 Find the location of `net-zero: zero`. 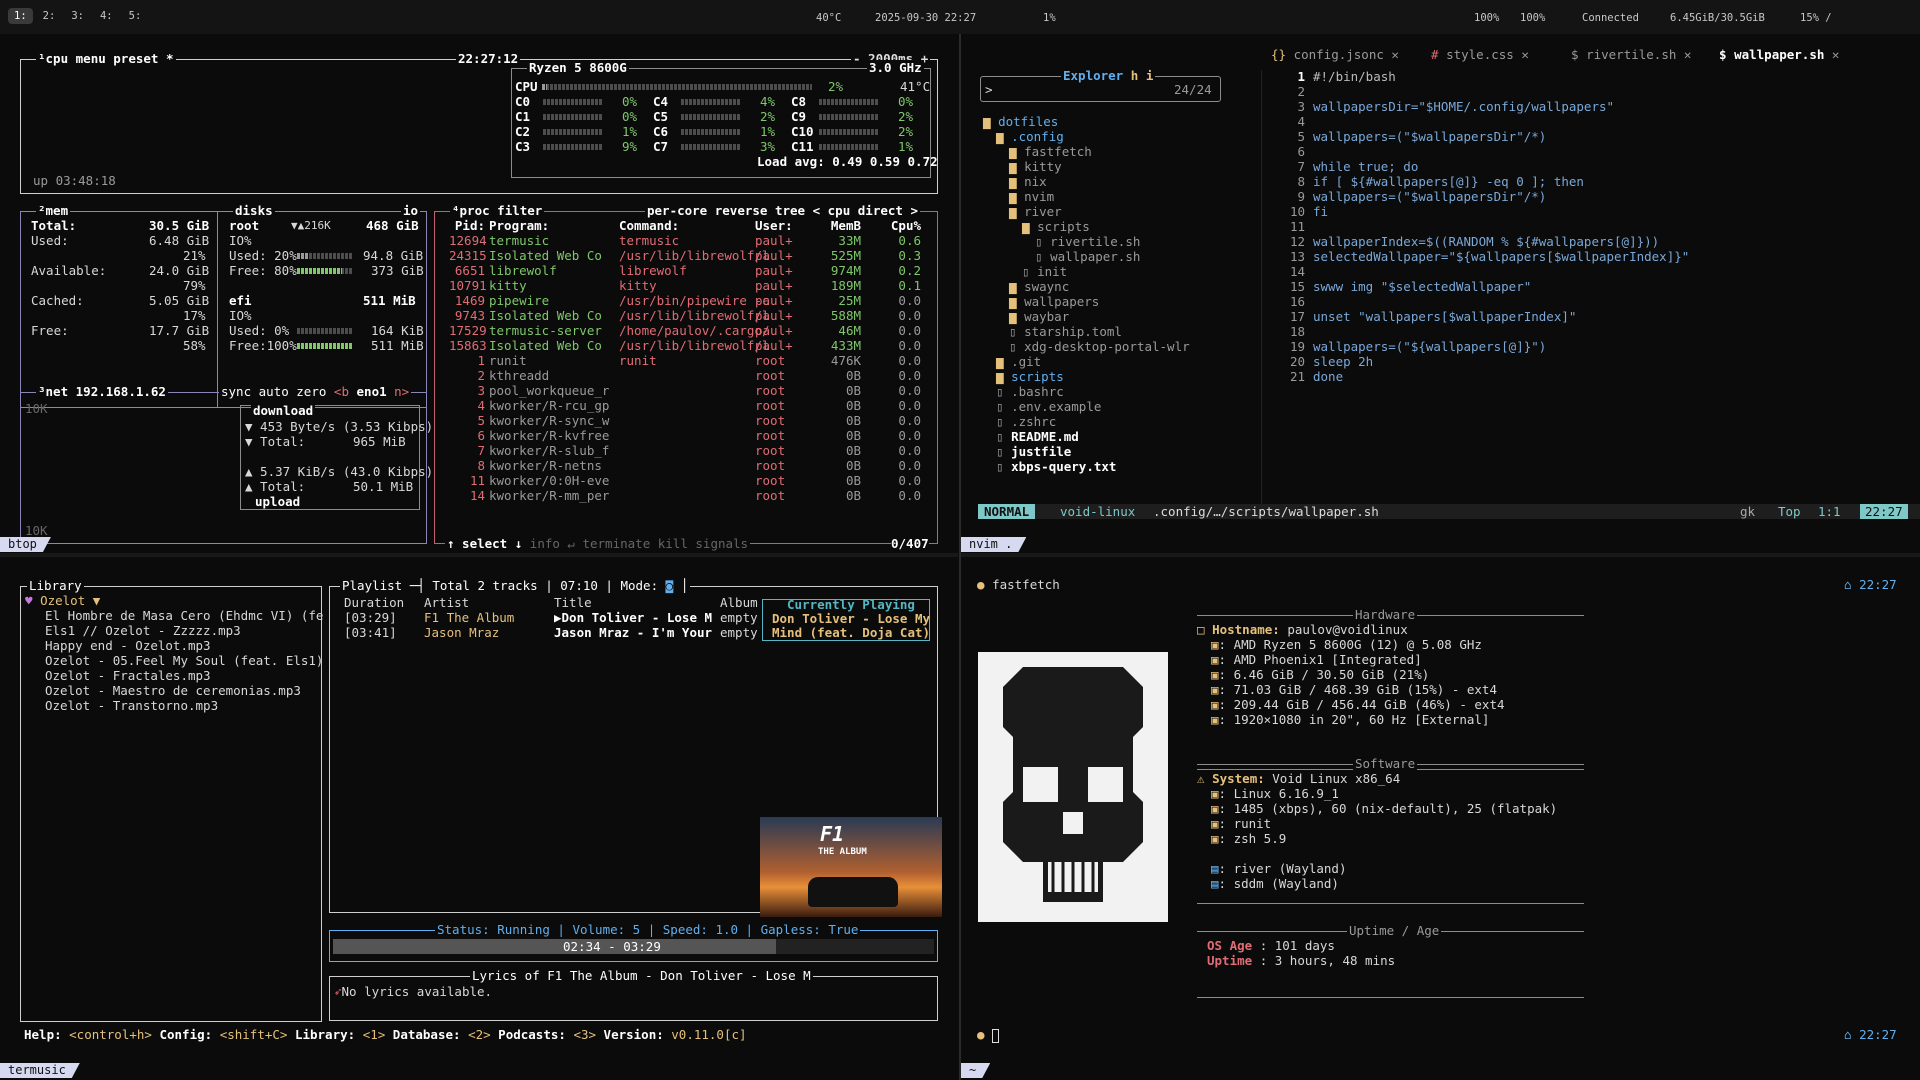

net-zero: zero is located at coordinates (311, 391).